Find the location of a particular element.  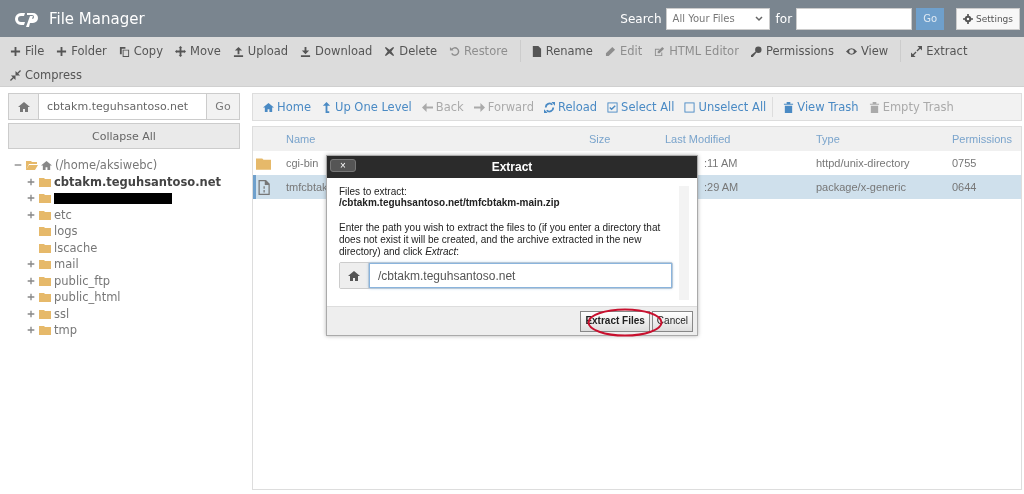

instructions-text: Enter the path you wish to extract the files to (if you enter a directory that does not exist it will be created, and the archive extracted in the new directory) and click Extract: is located at coordinates (500, 240).